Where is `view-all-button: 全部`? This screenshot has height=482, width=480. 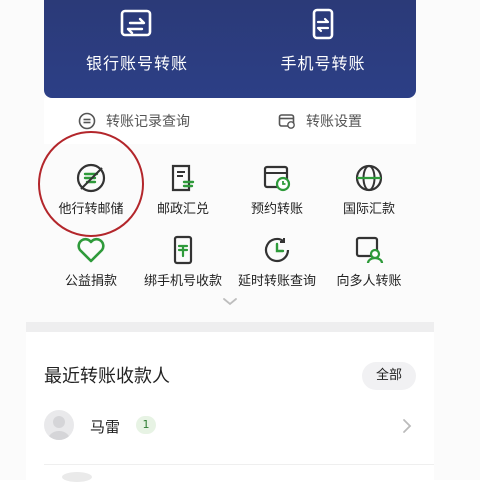
view-all-button: 全部 is located at coordinates (389, 376).